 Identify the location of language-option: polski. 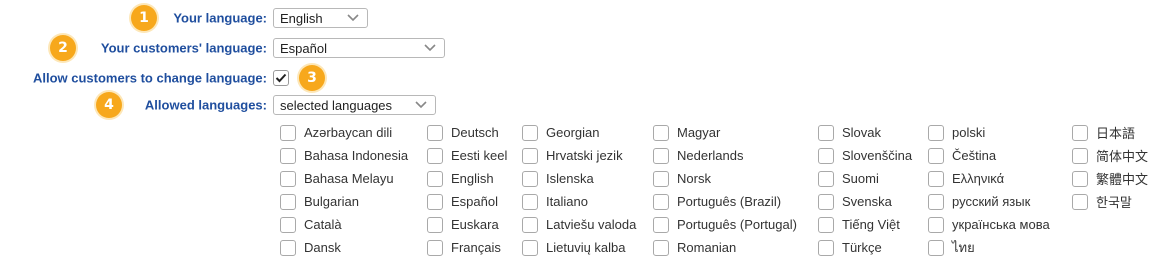
(956, 132).